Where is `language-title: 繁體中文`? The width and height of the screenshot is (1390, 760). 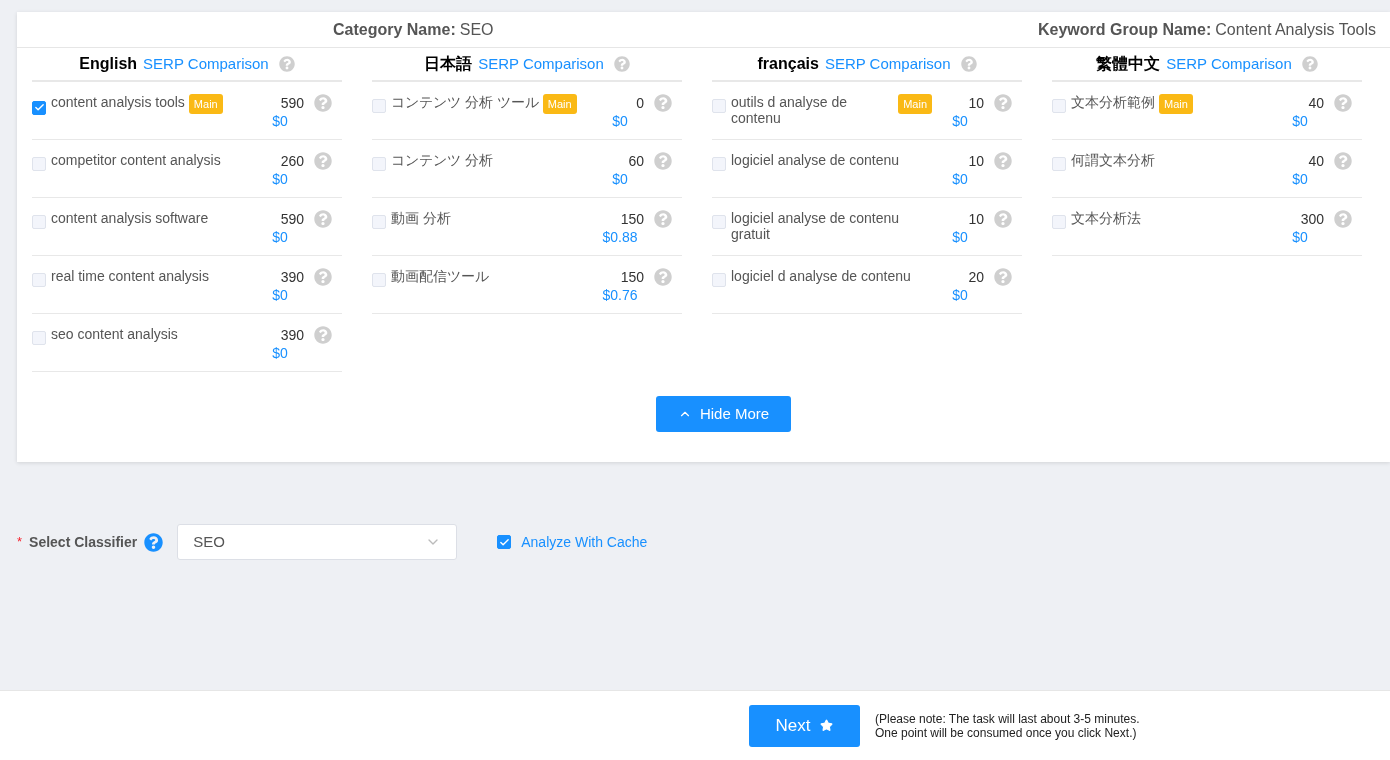 language-title: 繁體中文 is located at coordinates (1128, 64).